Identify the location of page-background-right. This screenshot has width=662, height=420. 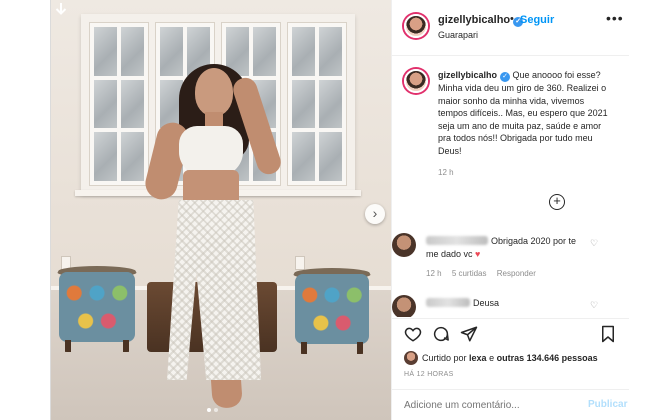
(645, 210).